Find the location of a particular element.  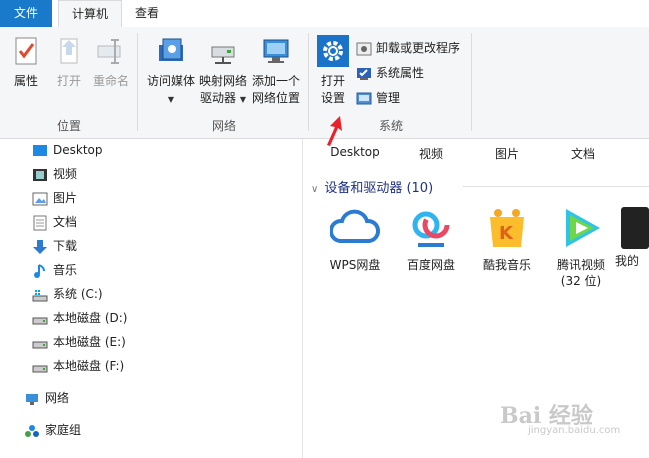

app-baidu-drive: 百度网盘 is located at coordinates (431, 238).